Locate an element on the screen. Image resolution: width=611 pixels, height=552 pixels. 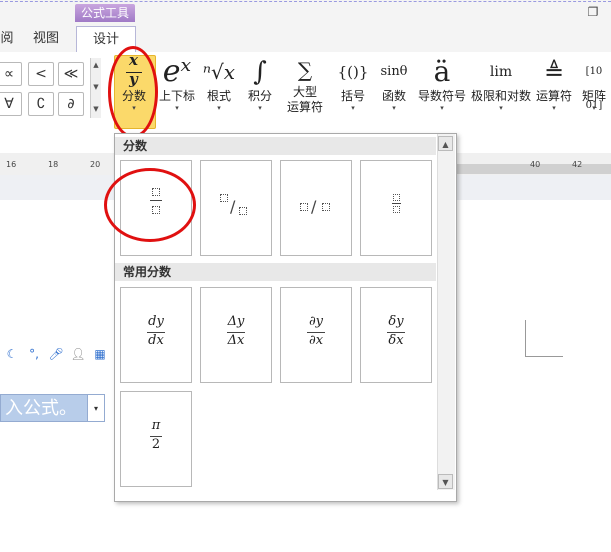
ruler-tick-label: 42 is located at coordinates (577, 164).